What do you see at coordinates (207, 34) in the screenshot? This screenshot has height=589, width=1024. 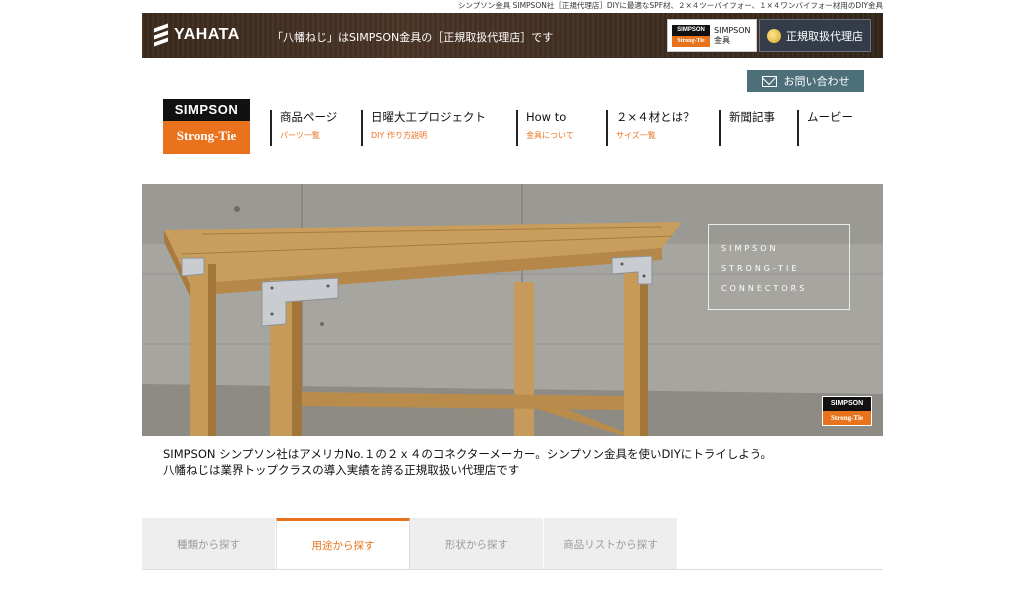 I see `yahata-logo-text: YAHATA` at bounding box center [207, 34].